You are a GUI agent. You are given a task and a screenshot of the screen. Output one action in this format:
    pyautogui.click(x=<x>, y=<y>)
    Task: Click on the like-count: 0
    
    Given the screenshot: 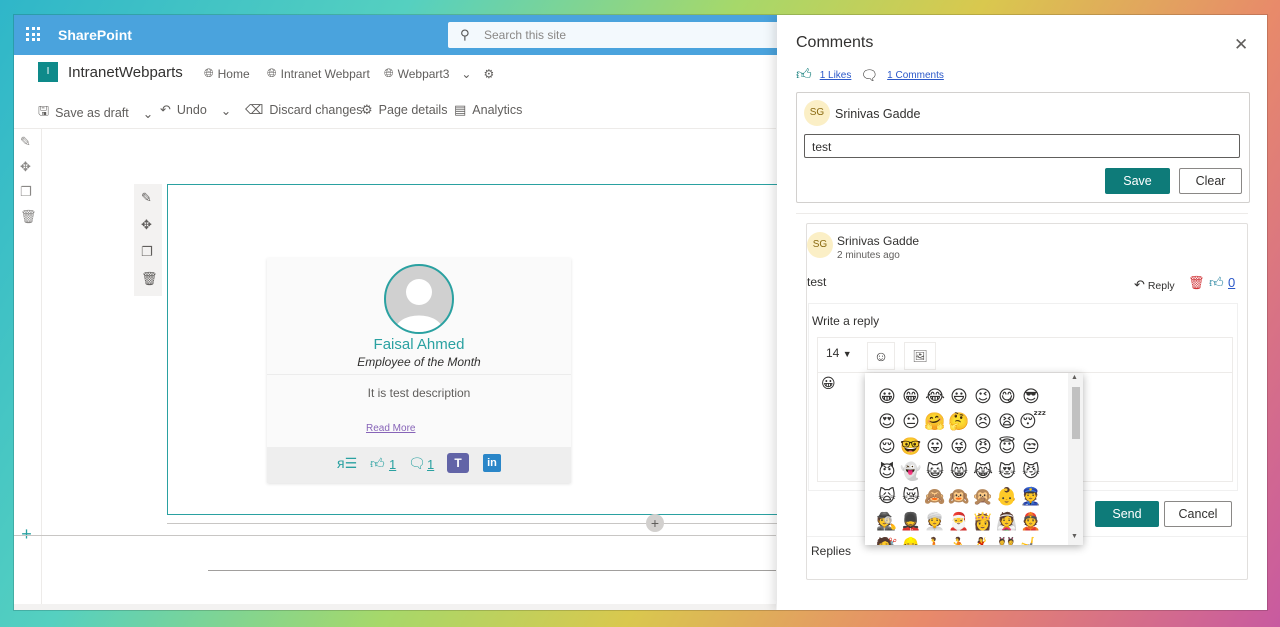 What is the action you would take?
    pyautogui.click(x=1231, y=282)
    